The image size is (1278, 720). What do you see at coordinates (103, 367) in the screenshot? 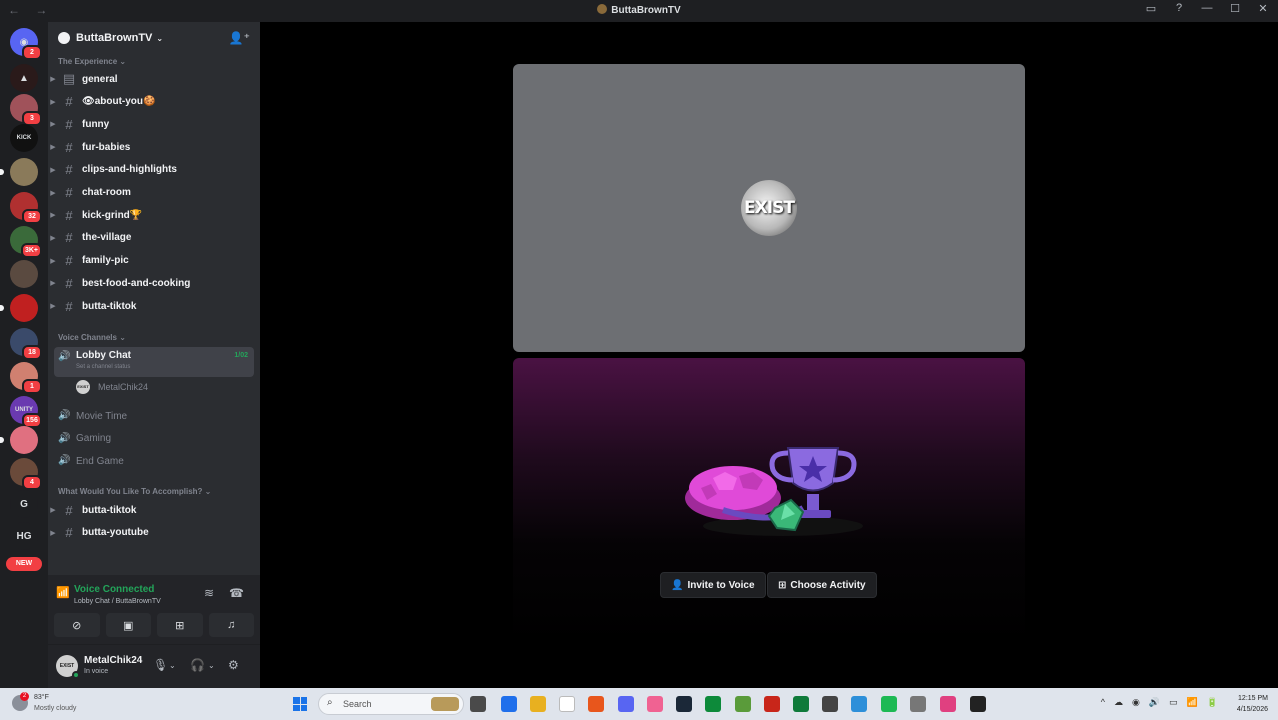
I see `channel-status-input: Set a channel status` at bounding box center [103, 367].